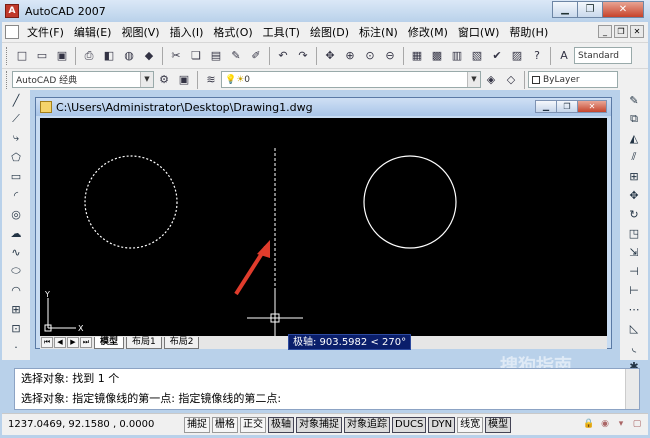 The image size is (650, 438). I want to click on fillet-icon: ◟, so click(634, 347).